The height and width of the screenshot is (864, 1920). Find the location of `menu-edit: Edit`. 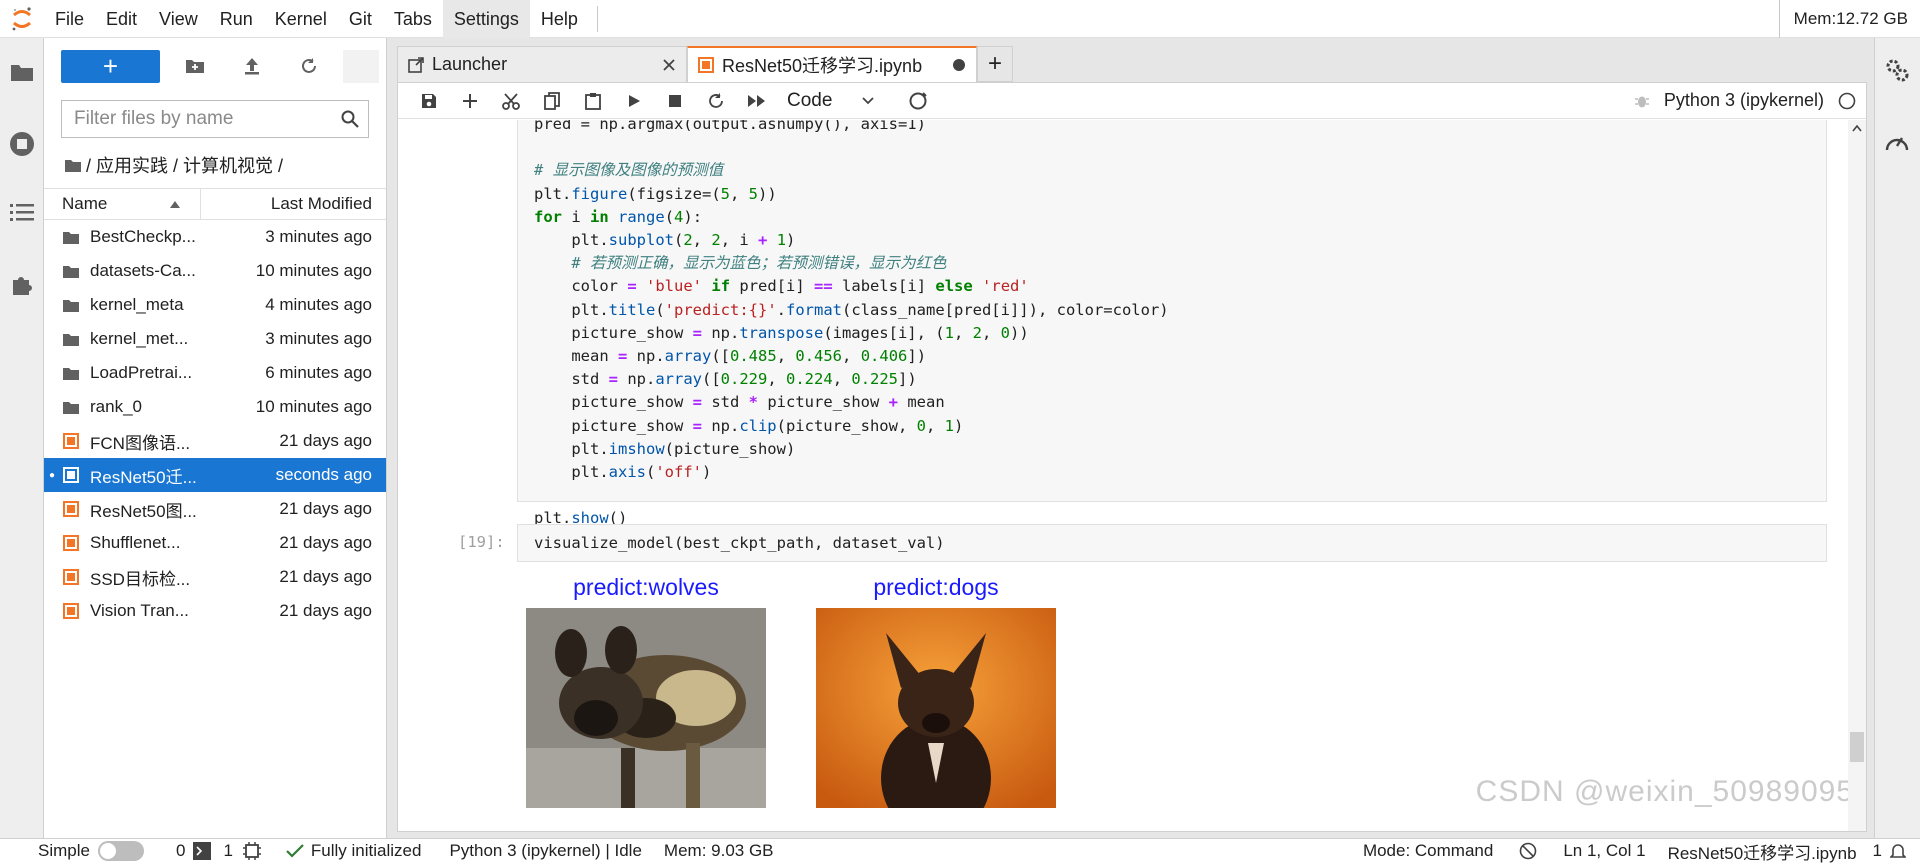

menu-edit: Edit is located at coordinates (121, 19).